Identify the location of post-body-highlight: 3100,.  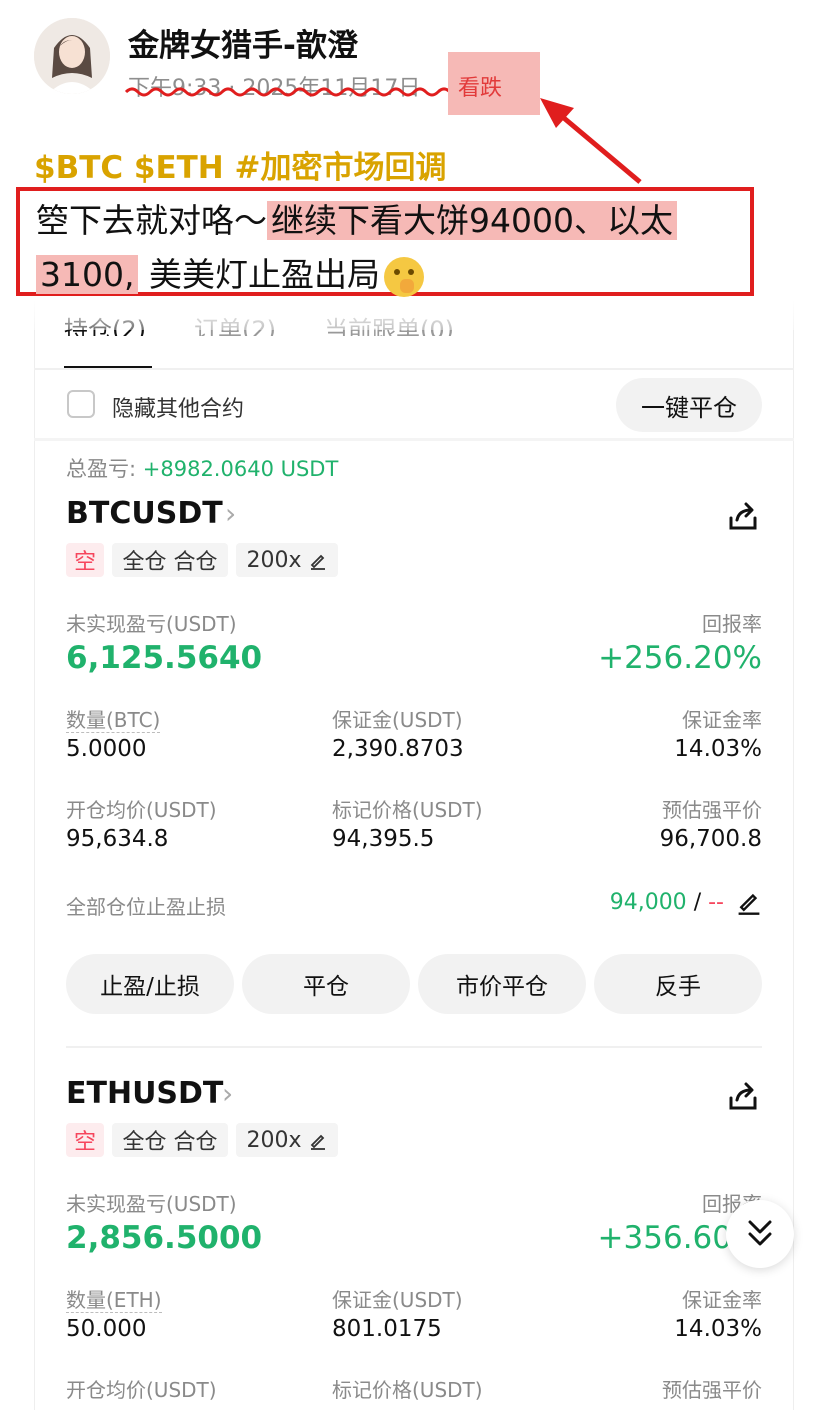
(87, 274).